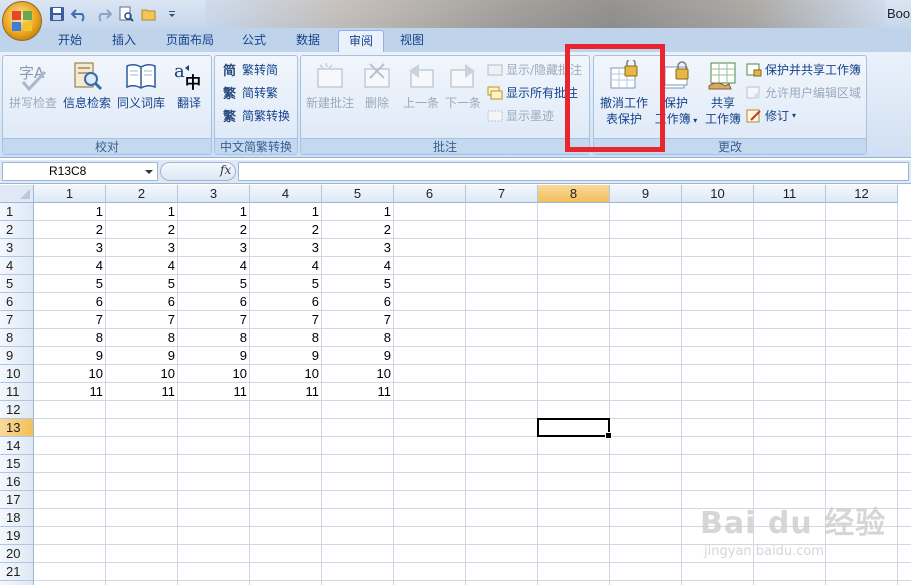 The width and height of the screenshot is (911, 585). What do you see at coordinates (17, 536) in the screenshot?
I see `row-header: 19` at bounding box center [17, 536].